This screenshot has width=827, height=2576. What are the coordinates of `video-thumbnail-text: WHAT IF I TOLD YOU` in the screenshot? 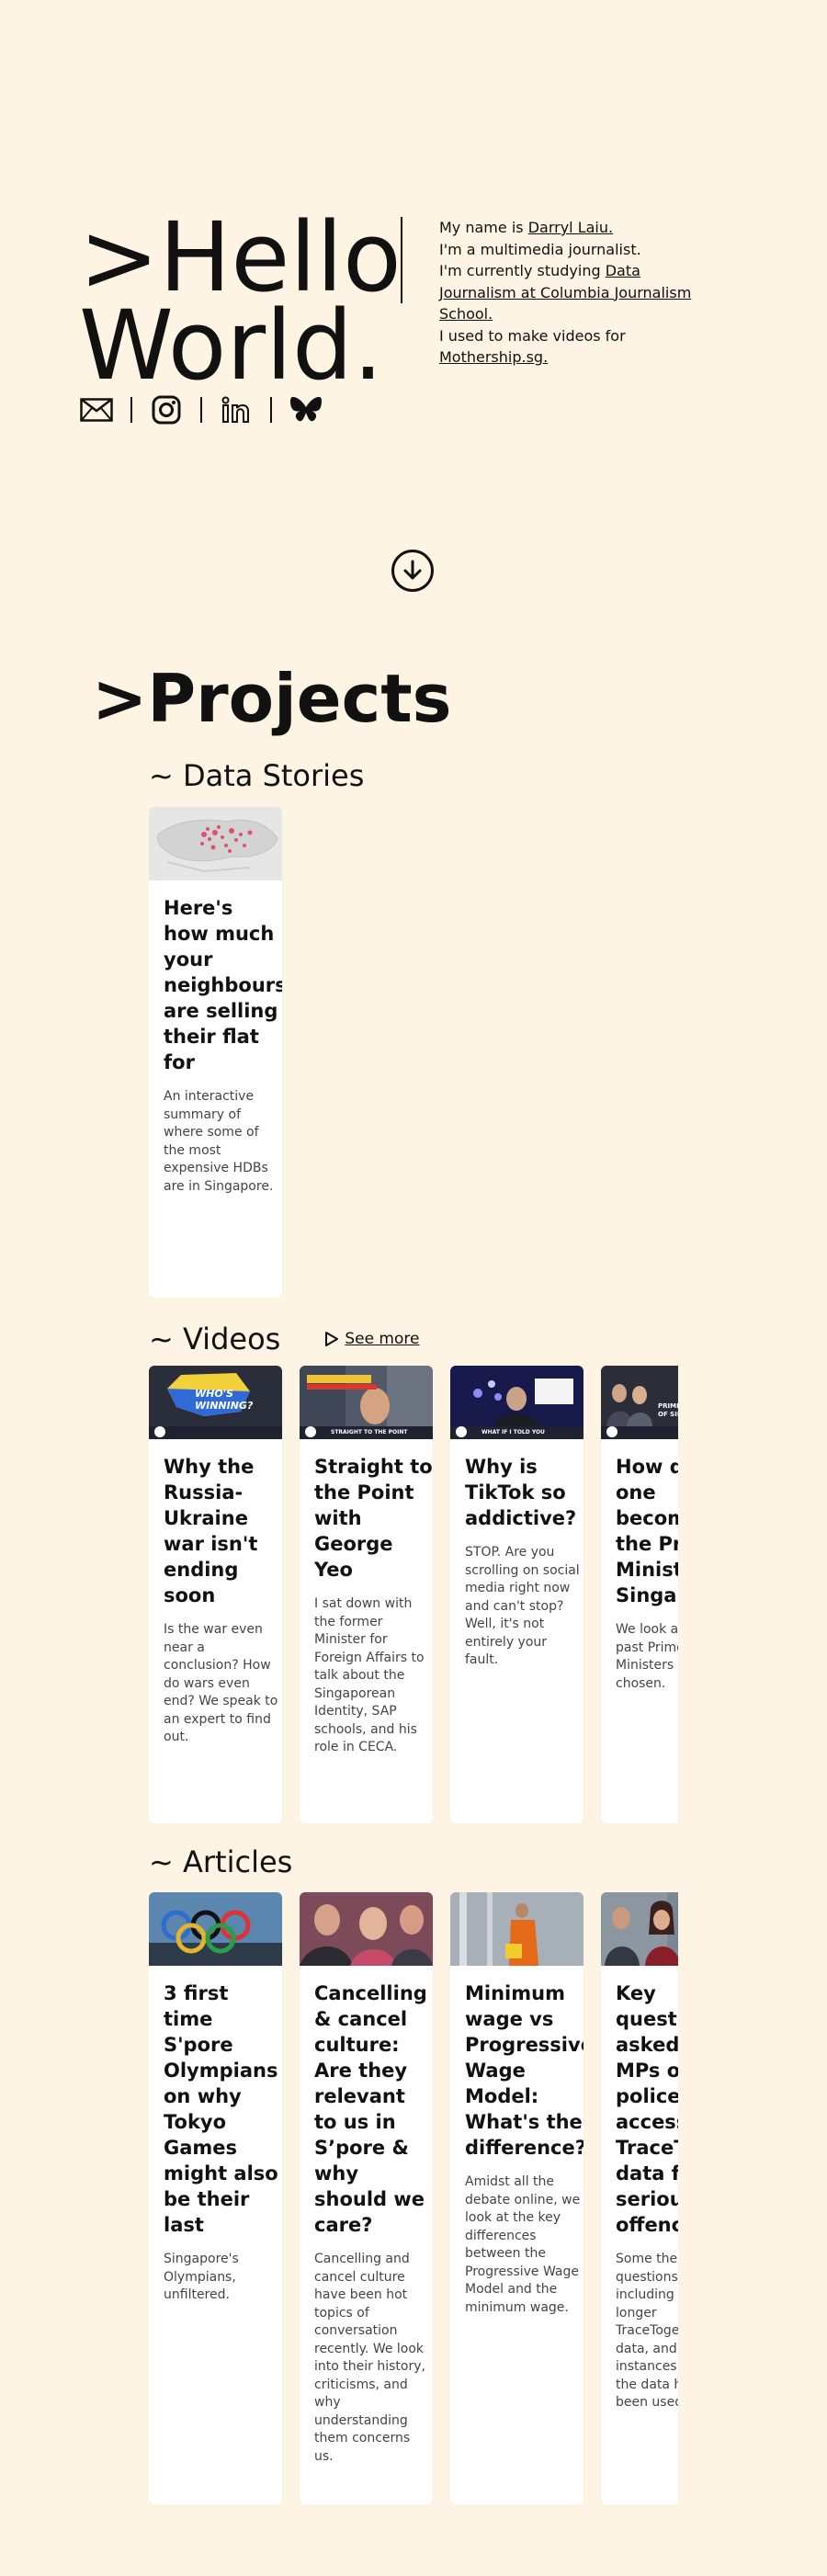 It's located at (513, 1432).